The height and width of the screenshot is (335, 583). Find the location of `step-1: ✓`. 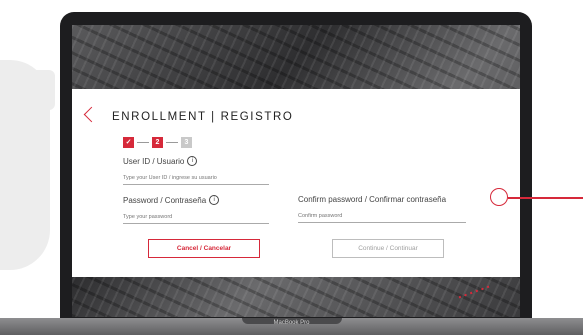

step-1: ✓ is located at coordinates (128, 142).